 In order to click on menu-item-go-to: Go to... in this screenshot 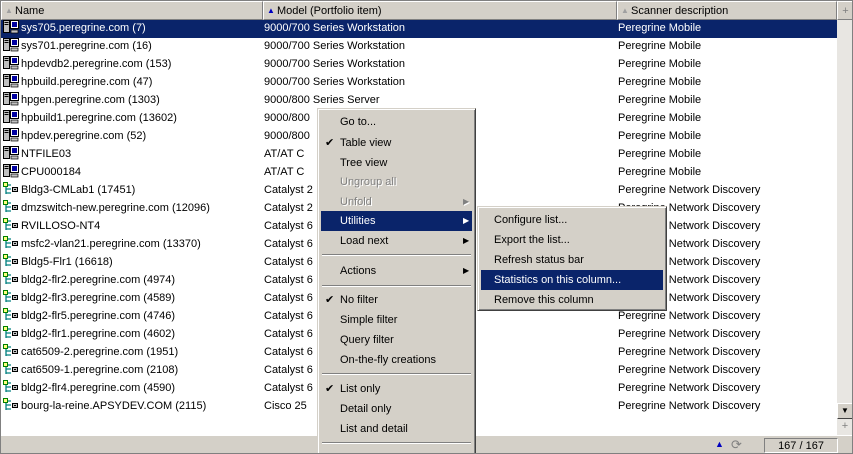, I will do `click(396, 122)`.